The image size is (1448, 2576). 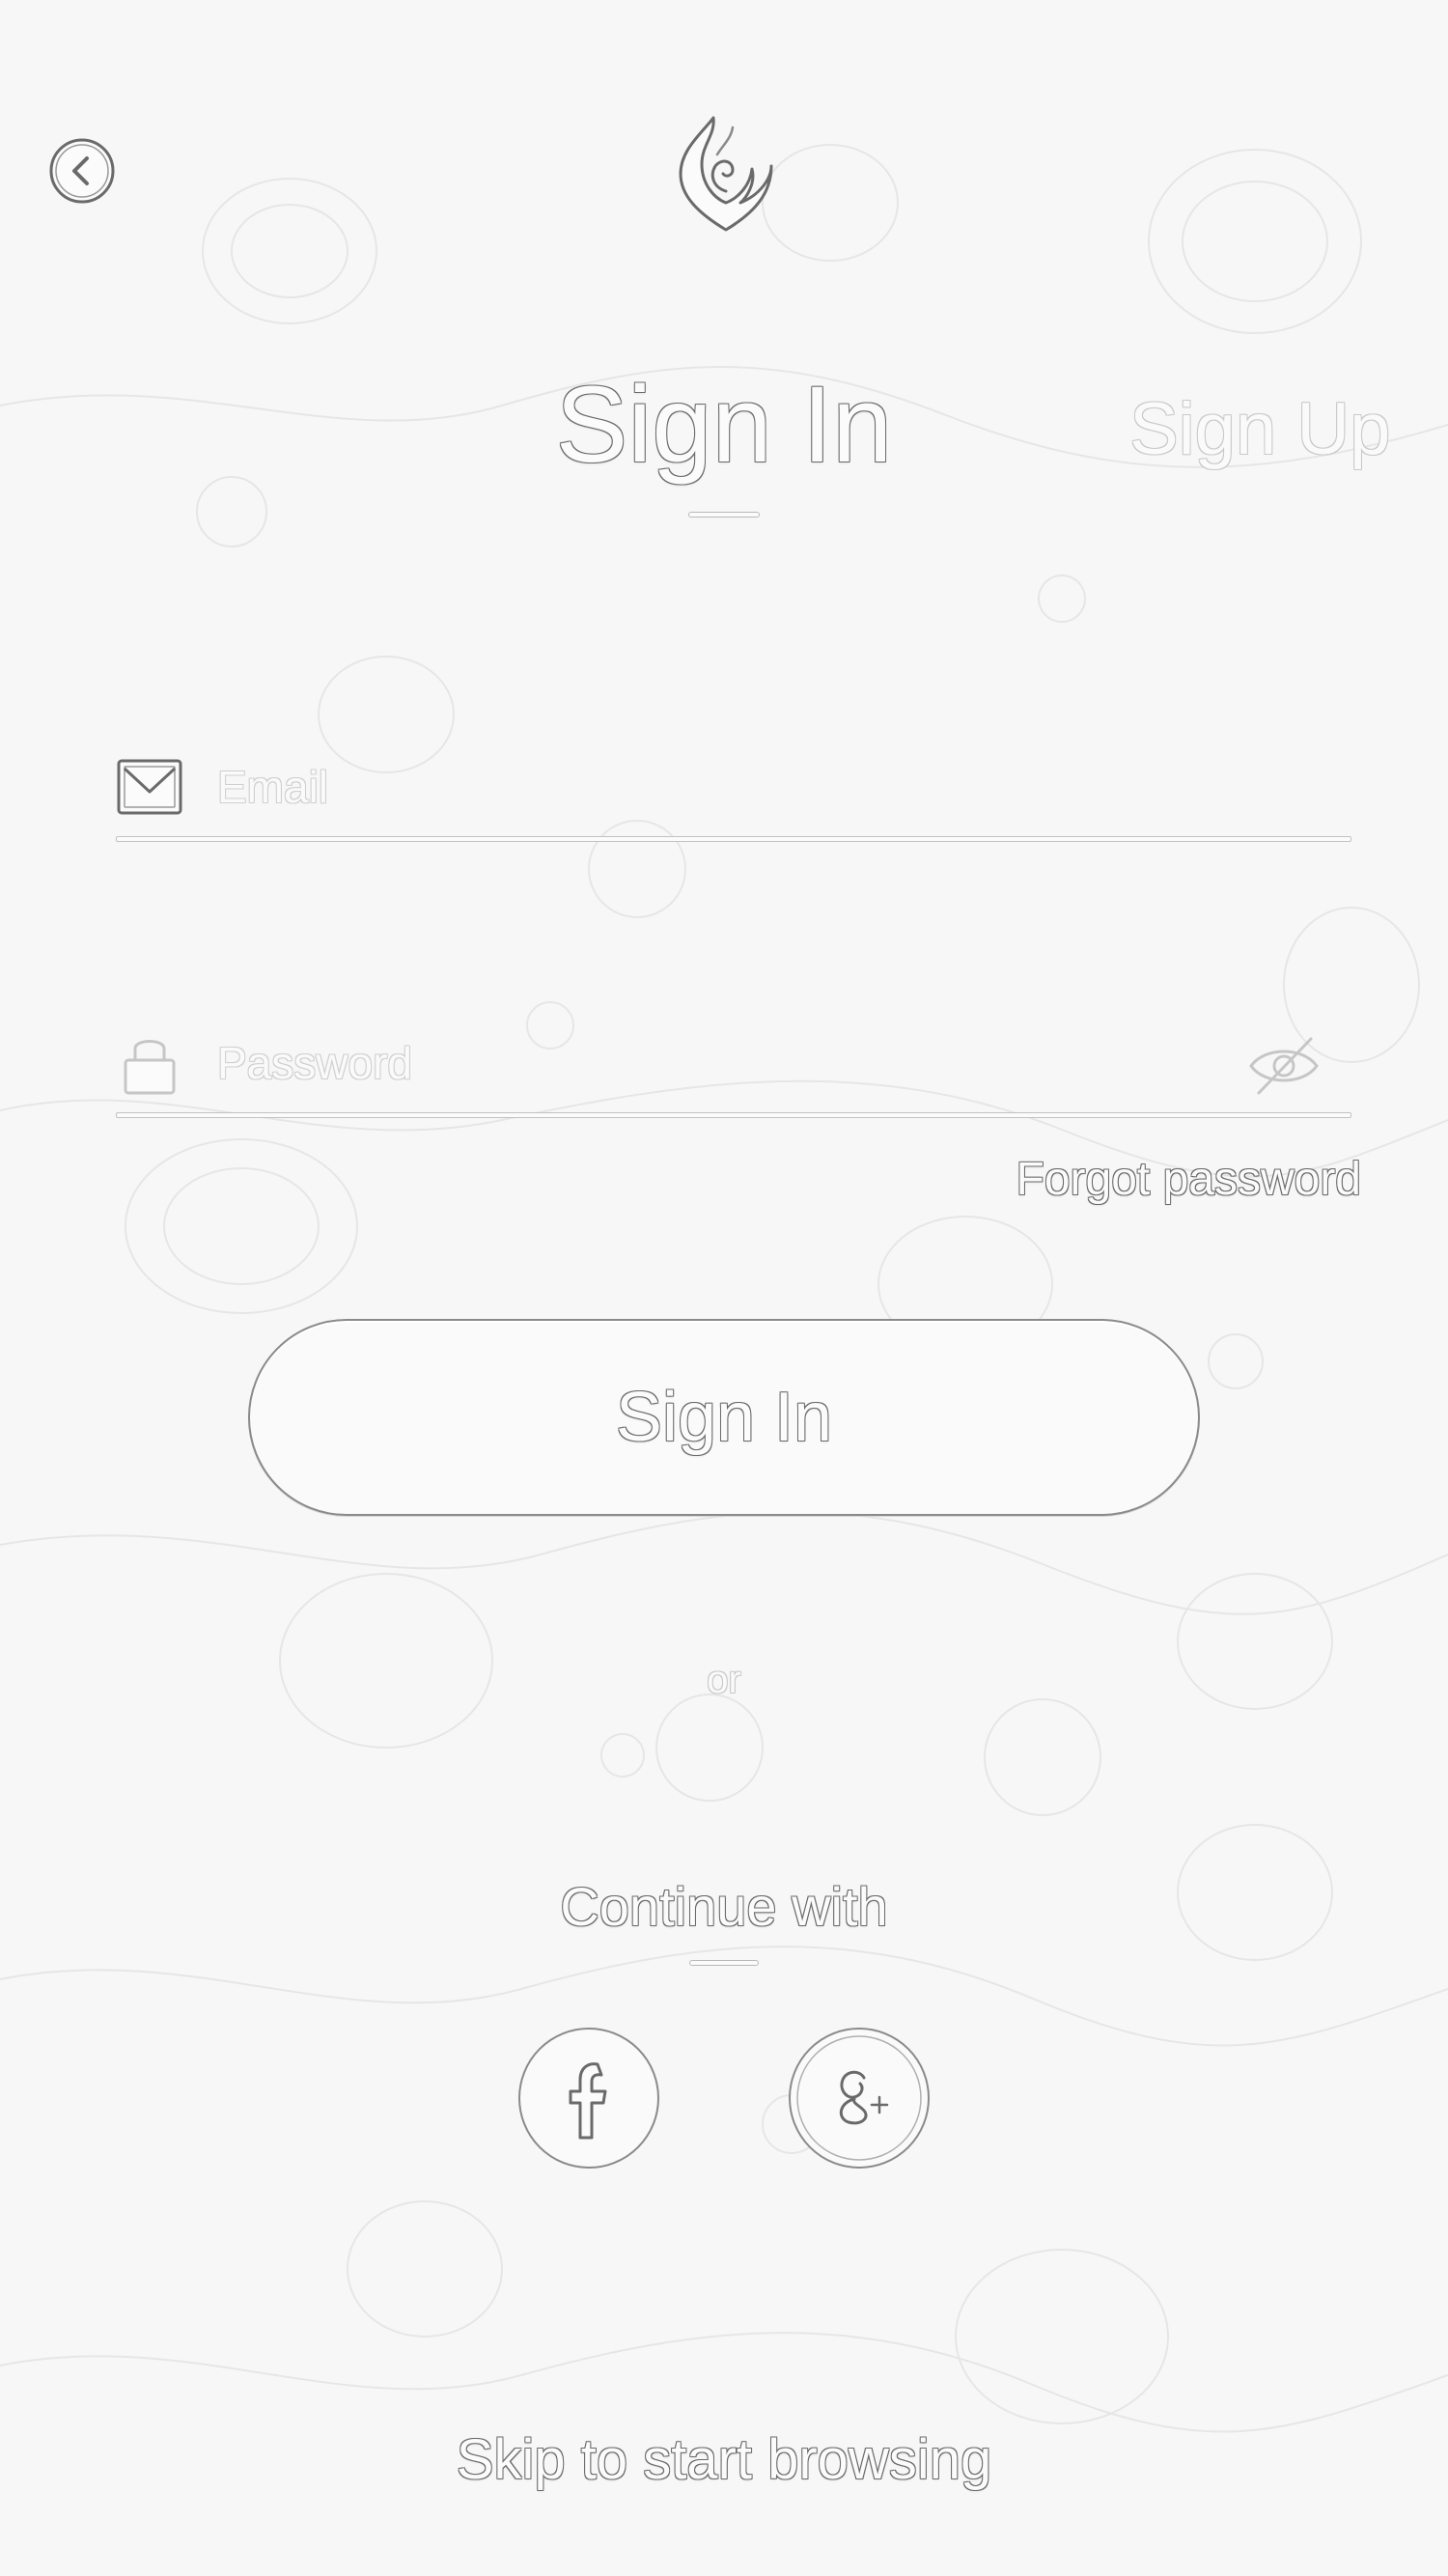 I want to click on facebook-button, so click(x=588, y=2099).